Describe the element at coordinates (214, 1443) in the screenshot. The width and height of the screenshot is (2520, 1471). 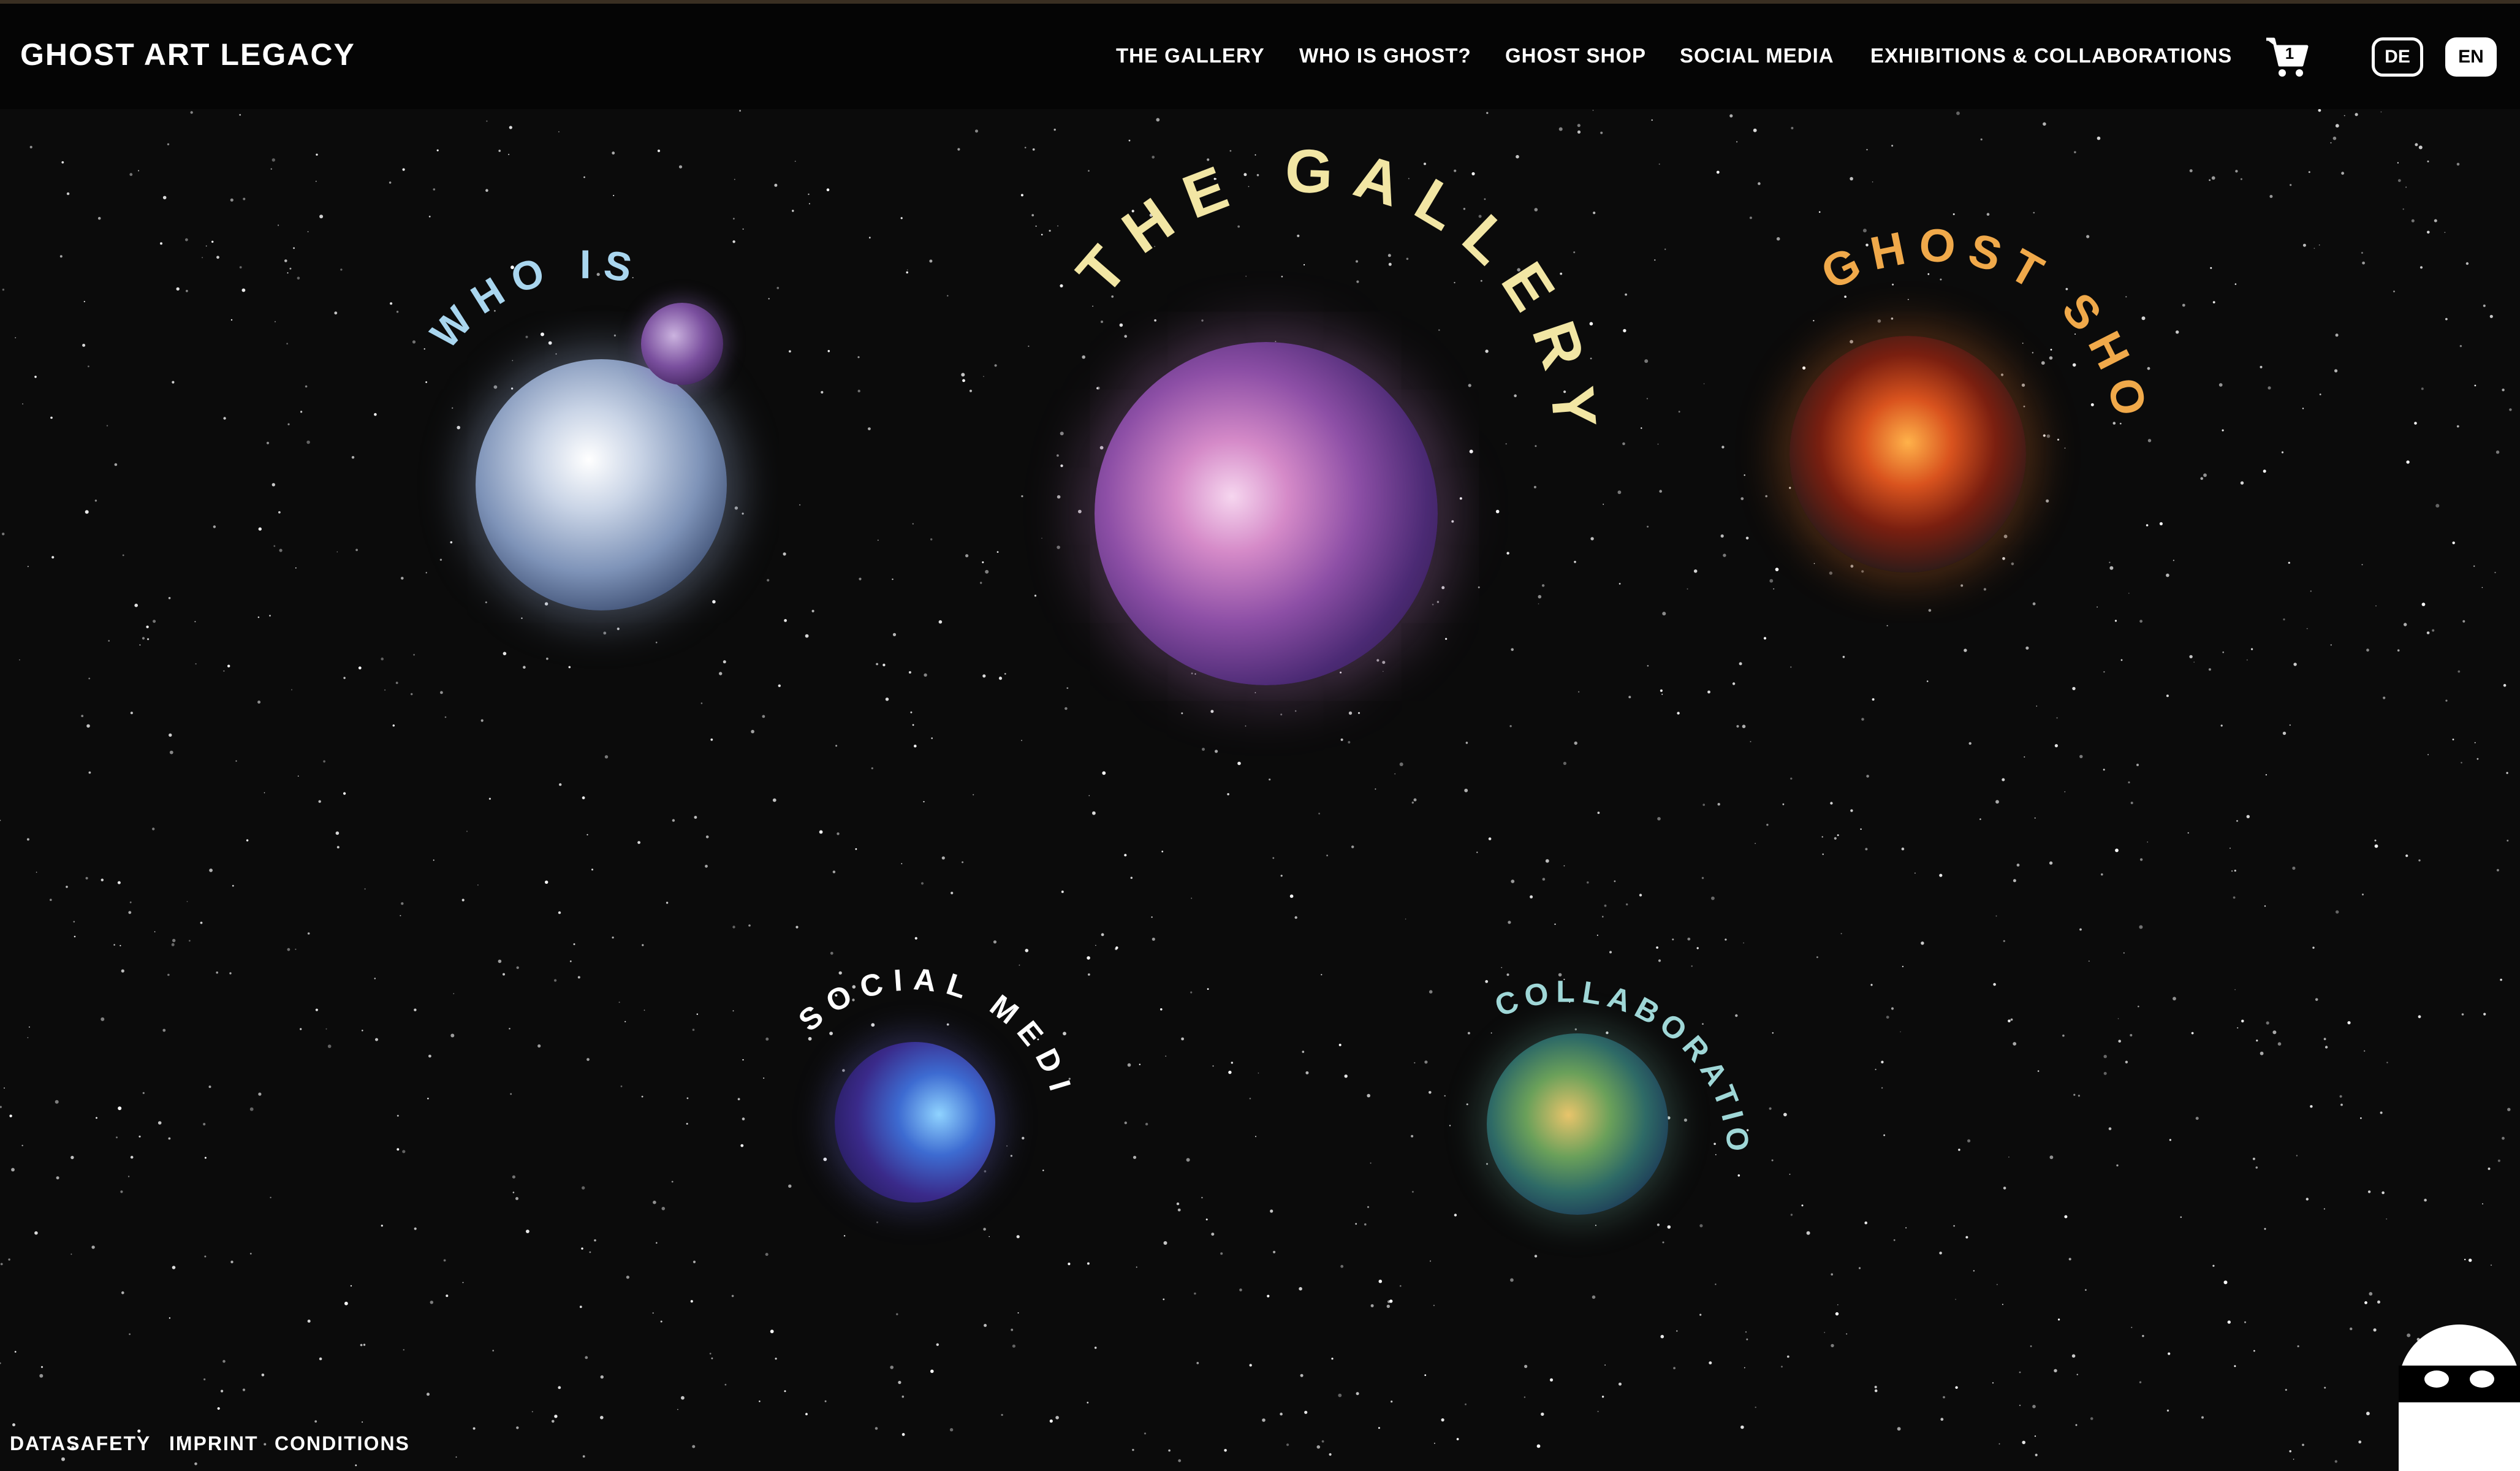
I see `footer-link-imprint: IMPRINT` at that location.